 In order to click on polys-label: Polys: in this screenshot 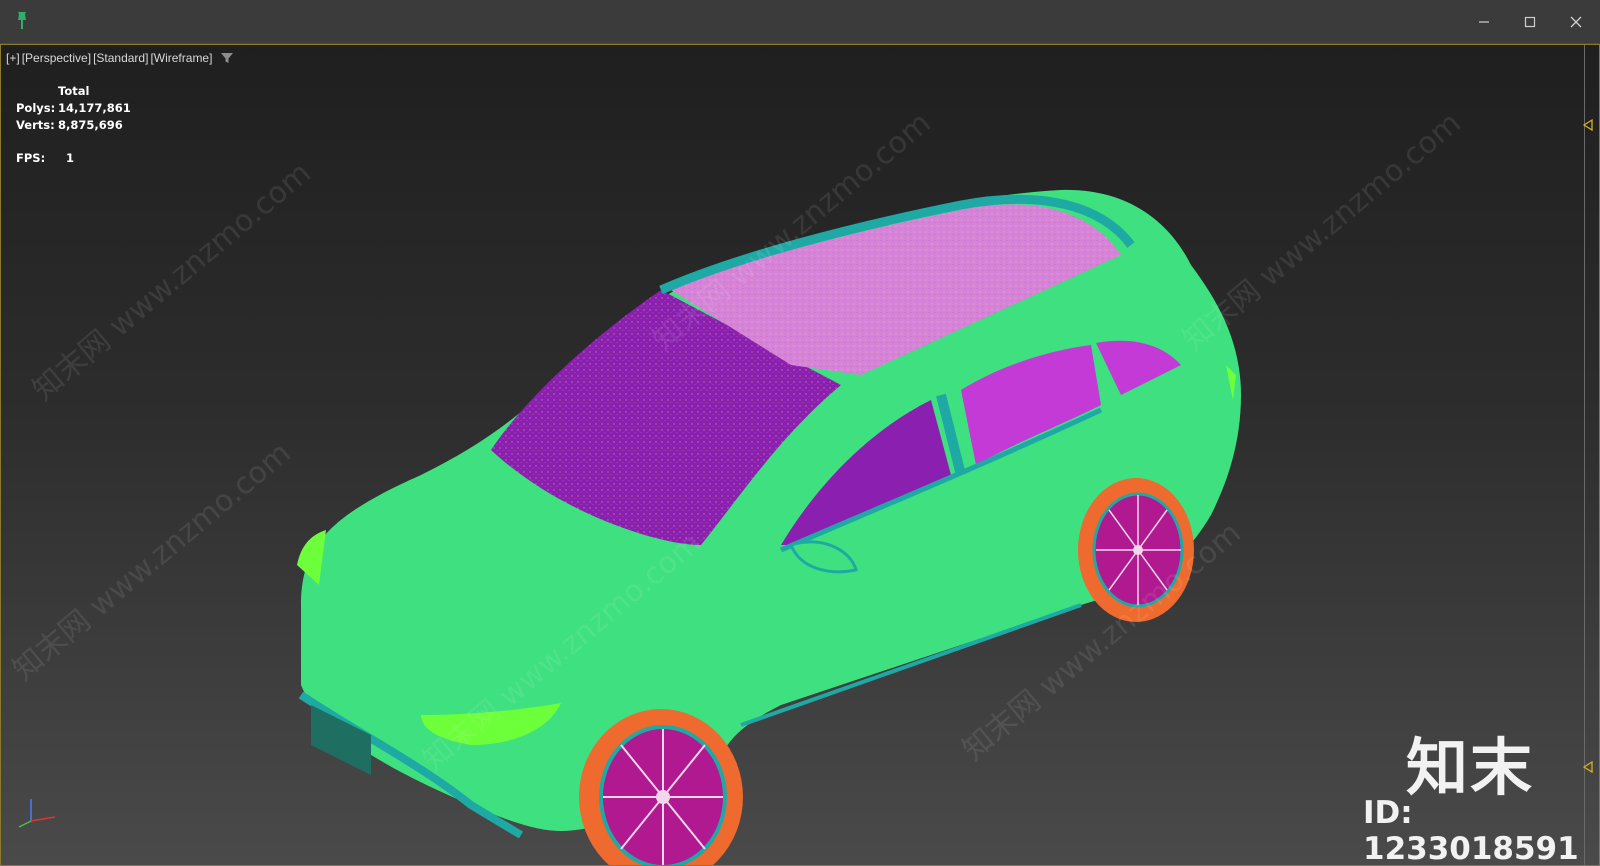, I will do `click(36, 108)`.